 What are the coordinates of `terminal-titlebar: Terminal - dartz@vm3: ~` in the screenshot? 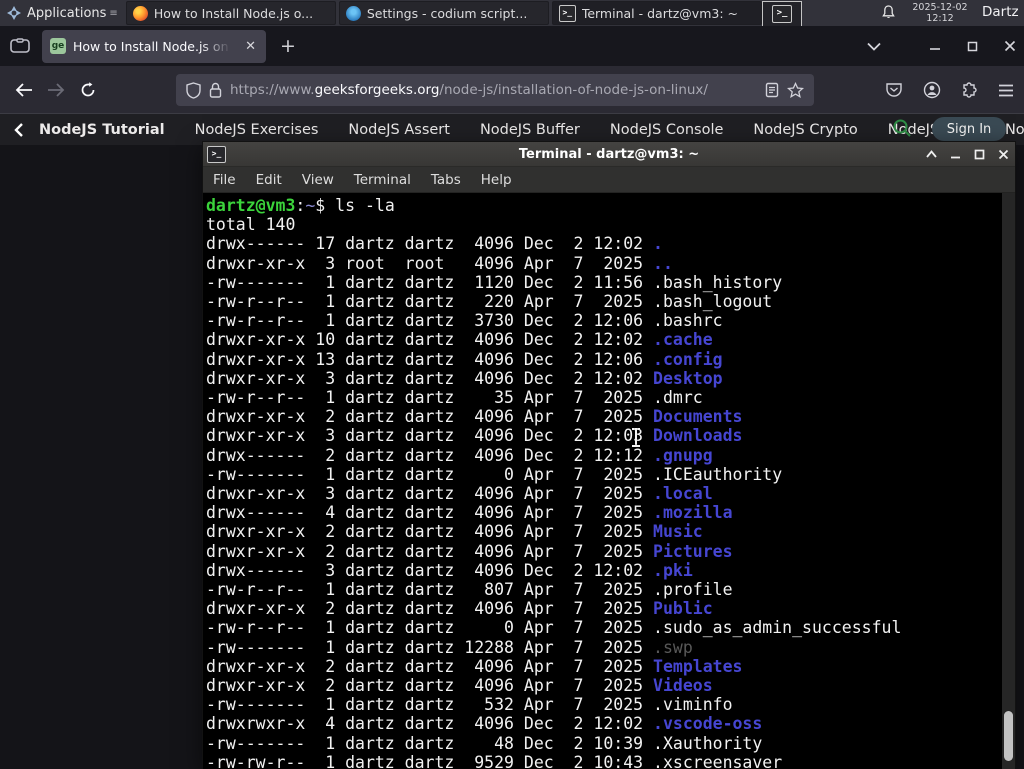 It's located at (609, 154).